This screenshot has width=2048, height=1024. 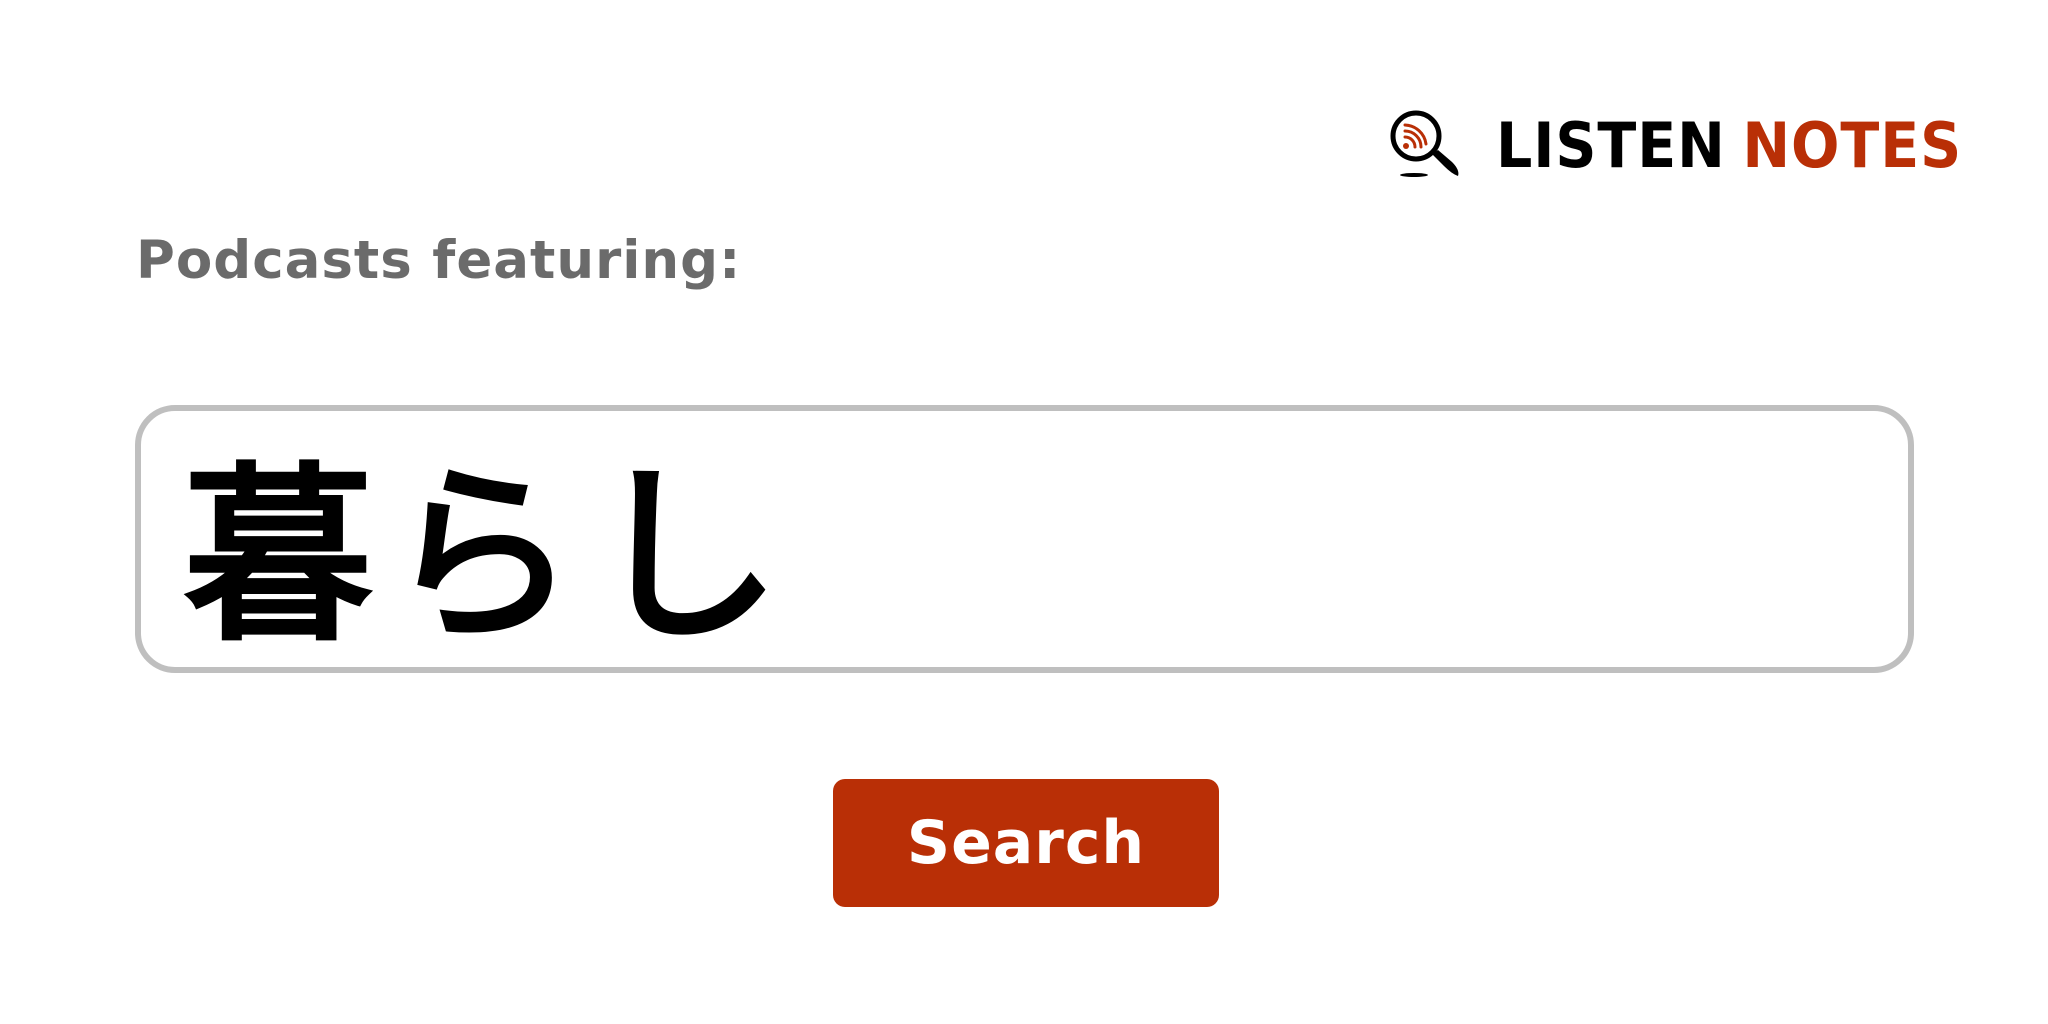 I want to click on page-heading: Podcasts featuring:, so click(x=439, y=260).